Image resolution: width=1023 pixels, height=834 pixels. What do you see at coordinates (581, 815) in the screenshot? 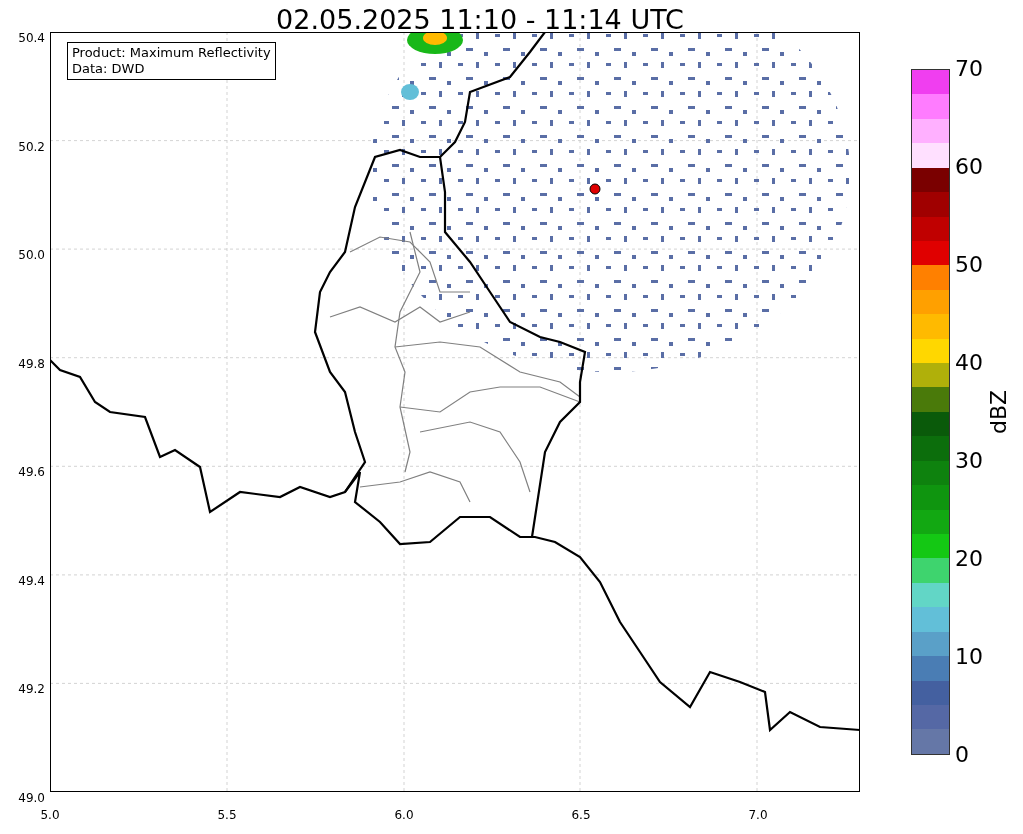
I see `x-tick-label: 6.5` at bounding box center [581, 815].